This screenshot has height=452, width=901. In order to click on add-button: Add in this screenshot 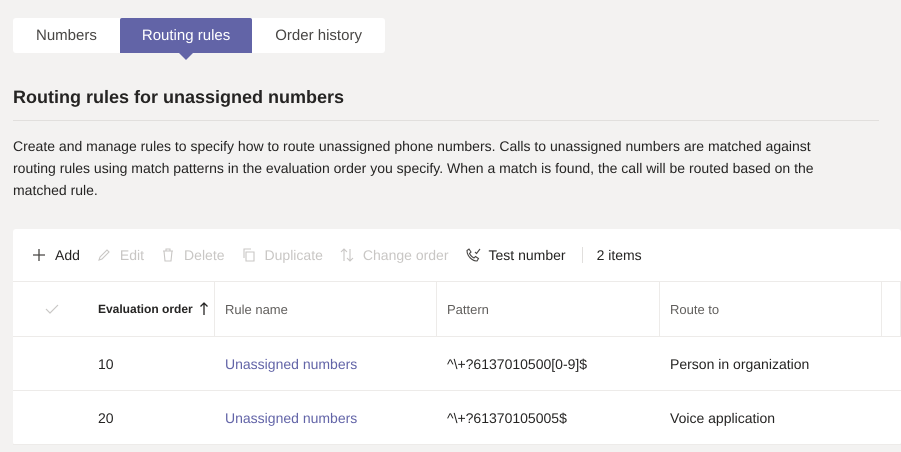, I will do `click(55, 255)`.